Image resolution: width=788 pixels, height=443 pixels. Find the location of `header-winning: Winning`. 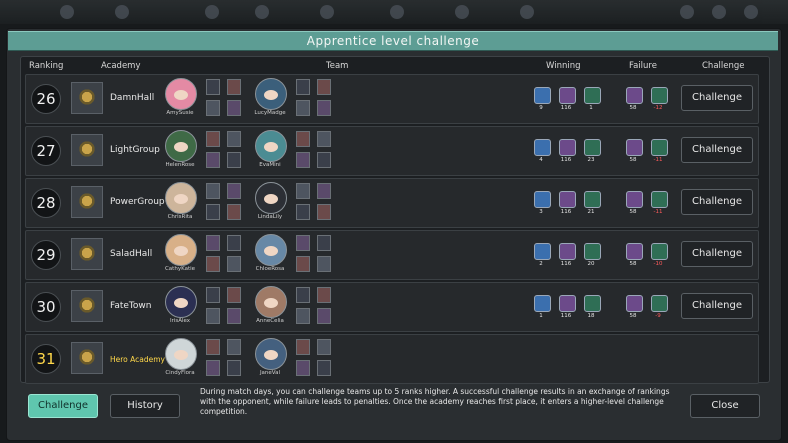

header-winning: Winning is located at coordinates (563, 66).